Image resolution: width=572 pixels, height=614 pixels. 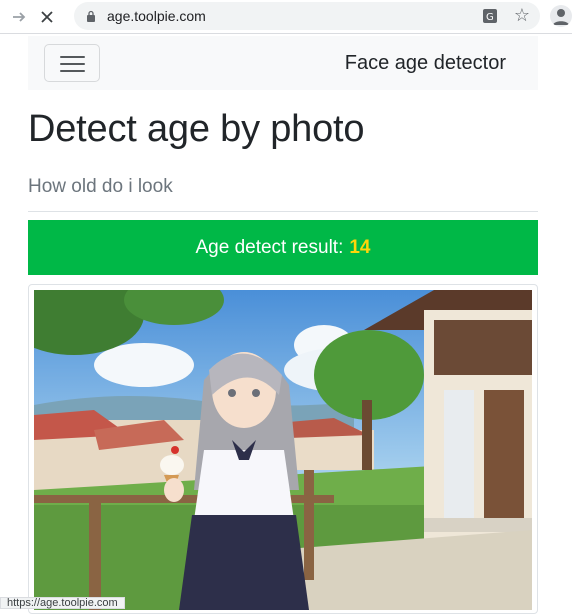 What do you see at coordinates (72, 63) in the screenshot?
I see `menu-toggle-button` at bounding box center [72, 63].